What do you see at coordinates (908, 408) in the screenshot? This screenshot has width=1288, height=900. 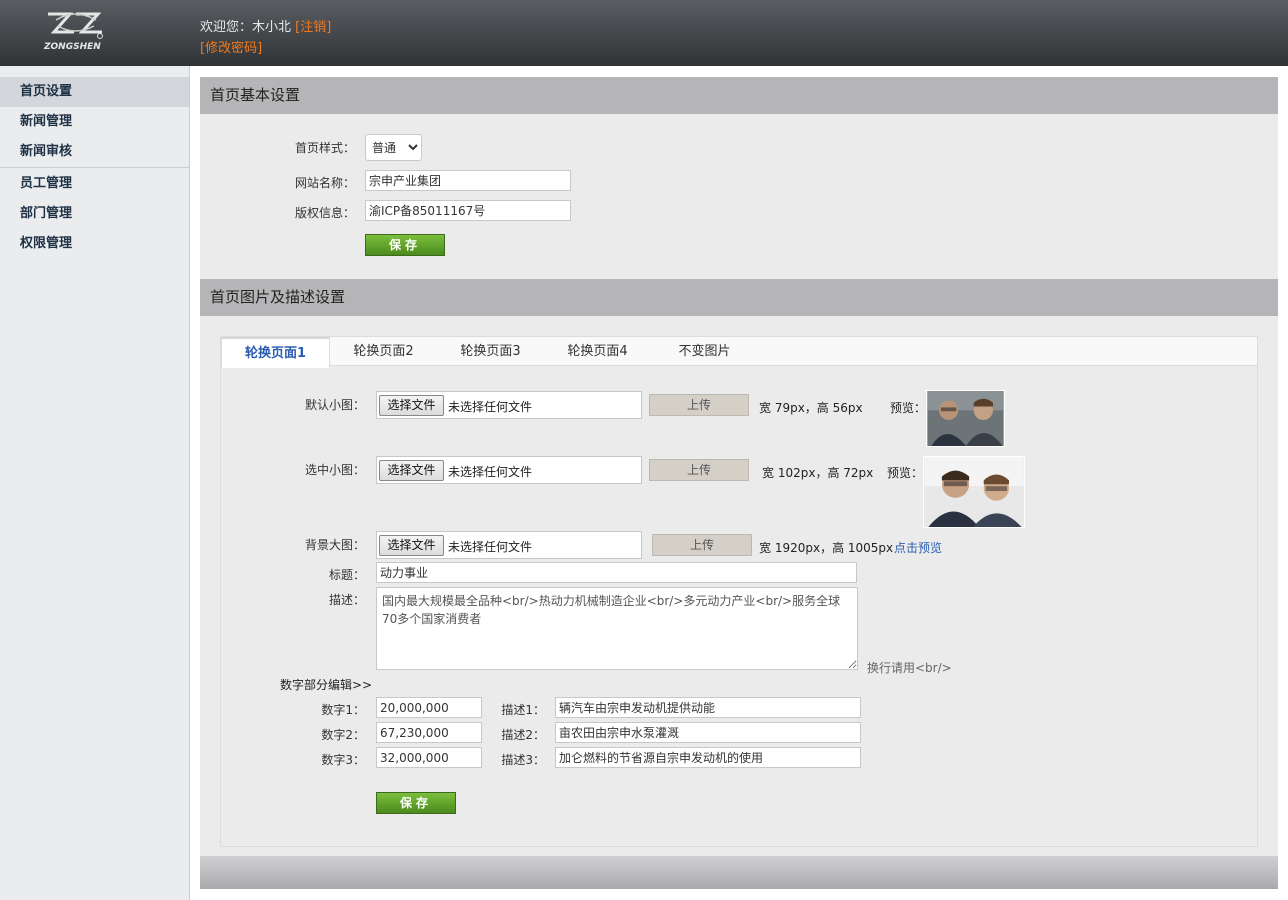 I see `default-thumb-preview-label: 预览：` at bounding box center [908, 408].